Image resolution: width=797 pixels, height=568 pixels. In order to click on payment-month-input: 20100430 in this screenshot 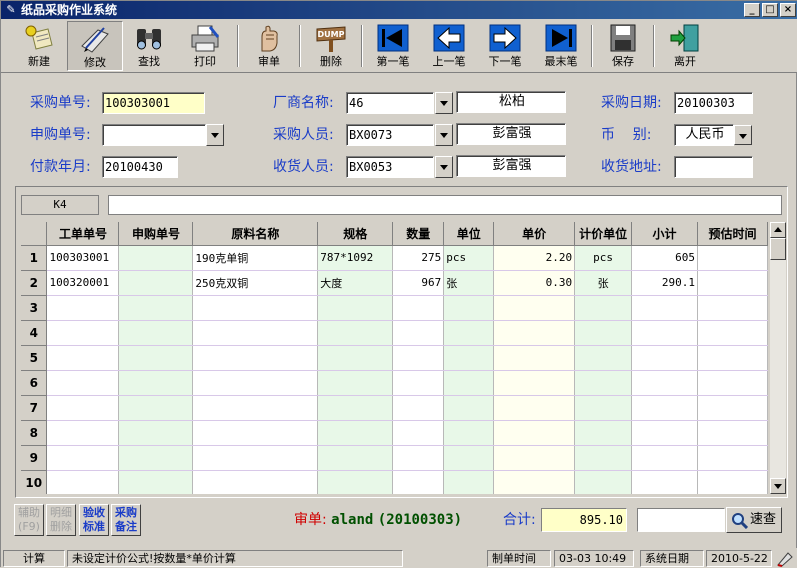, I will do `click(140, 167)`.